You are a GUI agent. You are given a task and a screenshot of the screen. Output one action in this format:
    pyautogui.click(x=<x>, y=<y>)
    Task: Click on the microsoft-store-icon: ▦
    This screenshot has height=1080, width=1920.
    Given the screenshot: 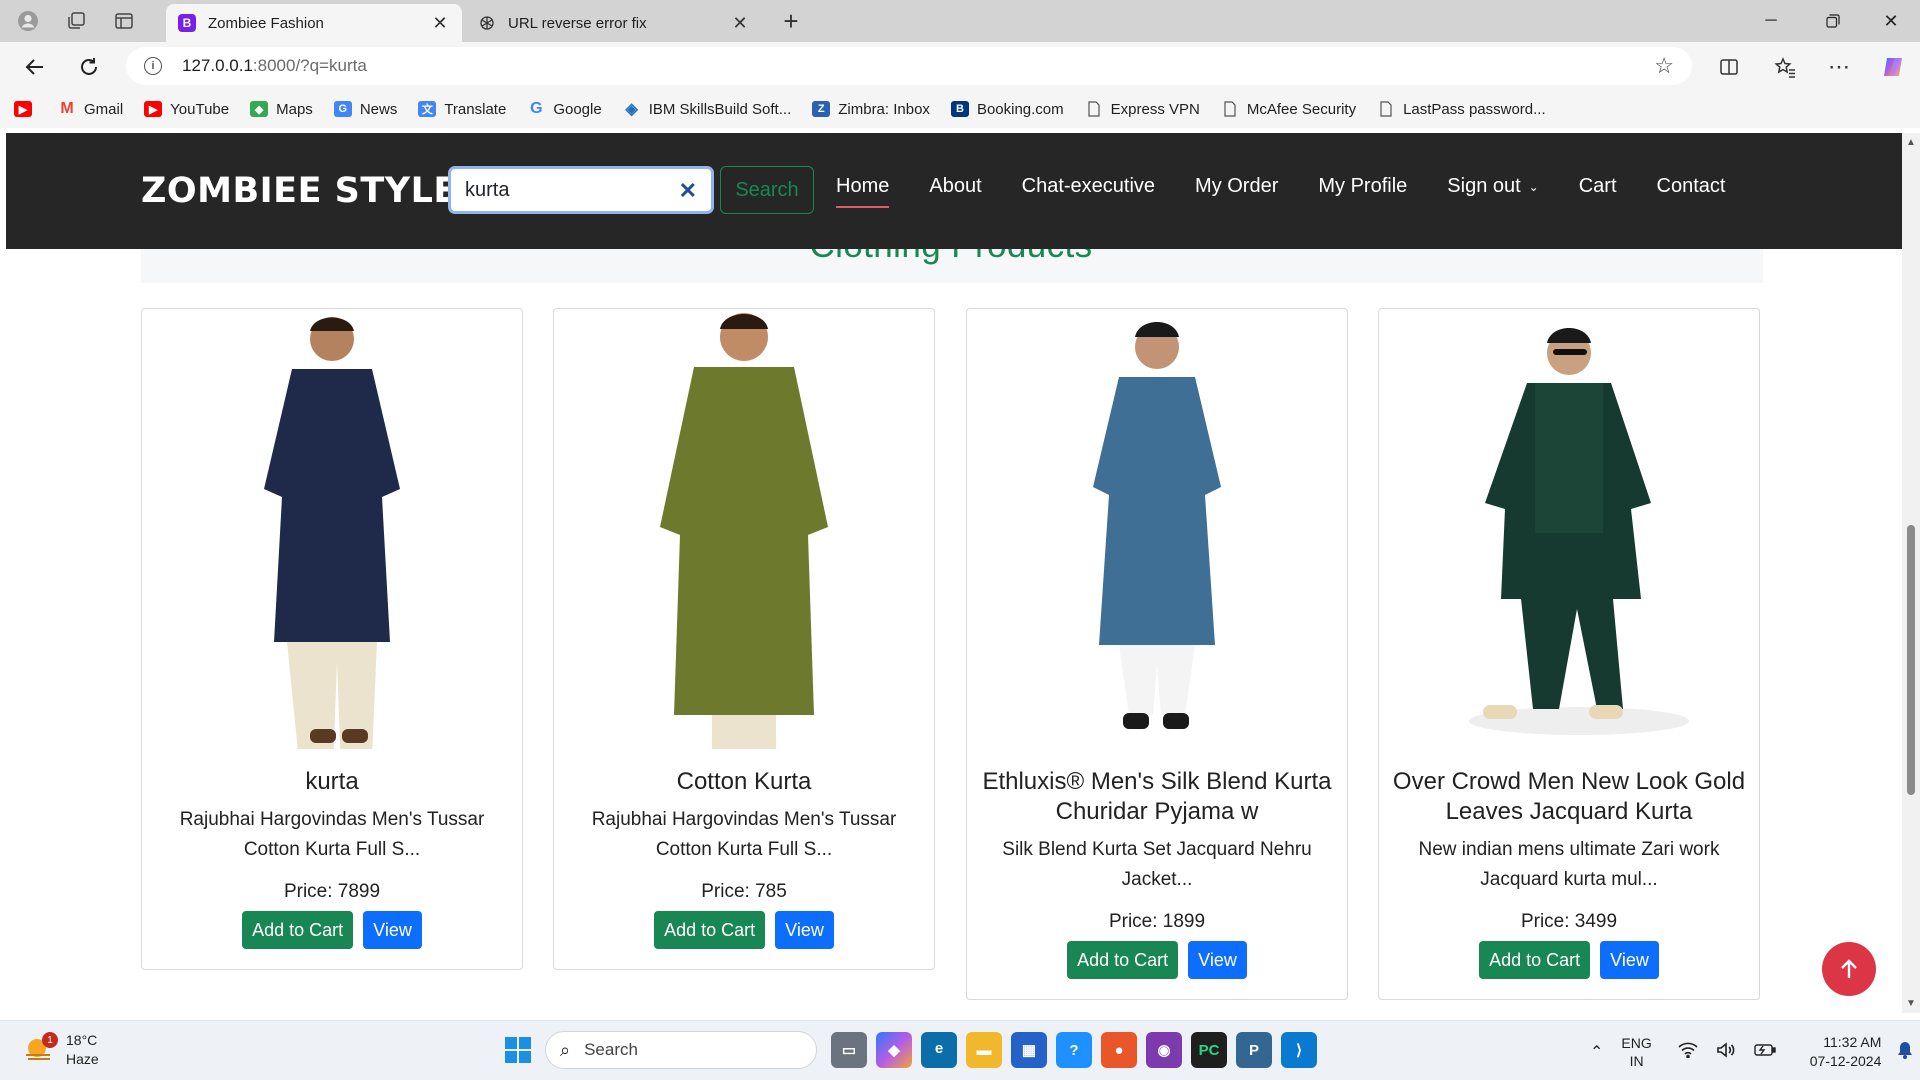 What is the action you would take?
    pyautogui.click(x=1029, y=1050)
    